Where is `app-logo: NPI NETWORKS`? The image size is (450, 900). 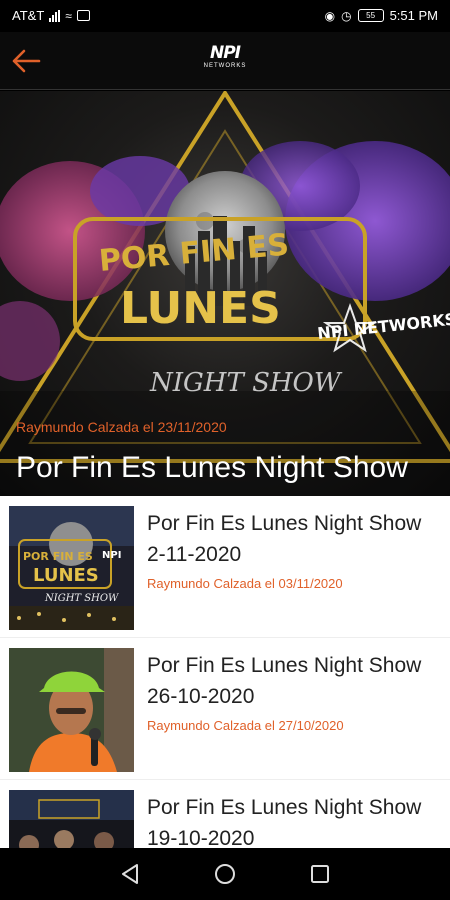
app-logo: NPI NETWORKS is located at coordinates (225, 62).